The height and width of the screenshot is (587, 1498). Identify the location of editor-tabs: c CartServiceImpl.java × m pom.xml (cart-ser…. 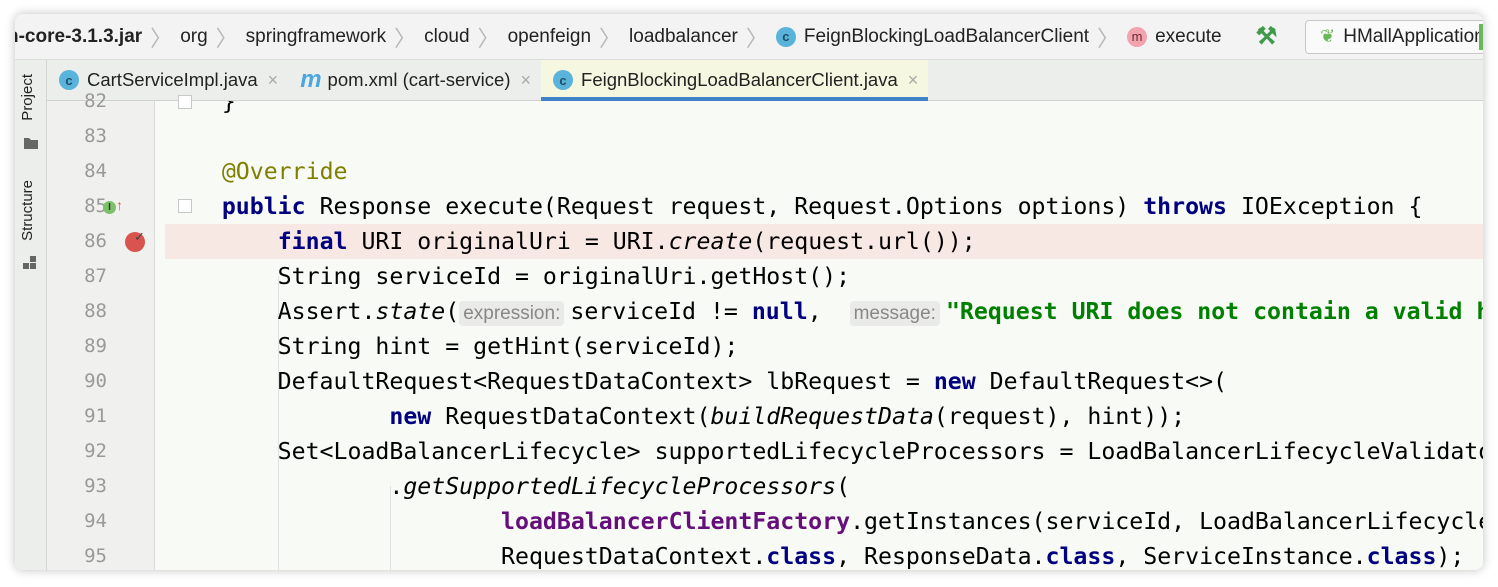
(765, 80).